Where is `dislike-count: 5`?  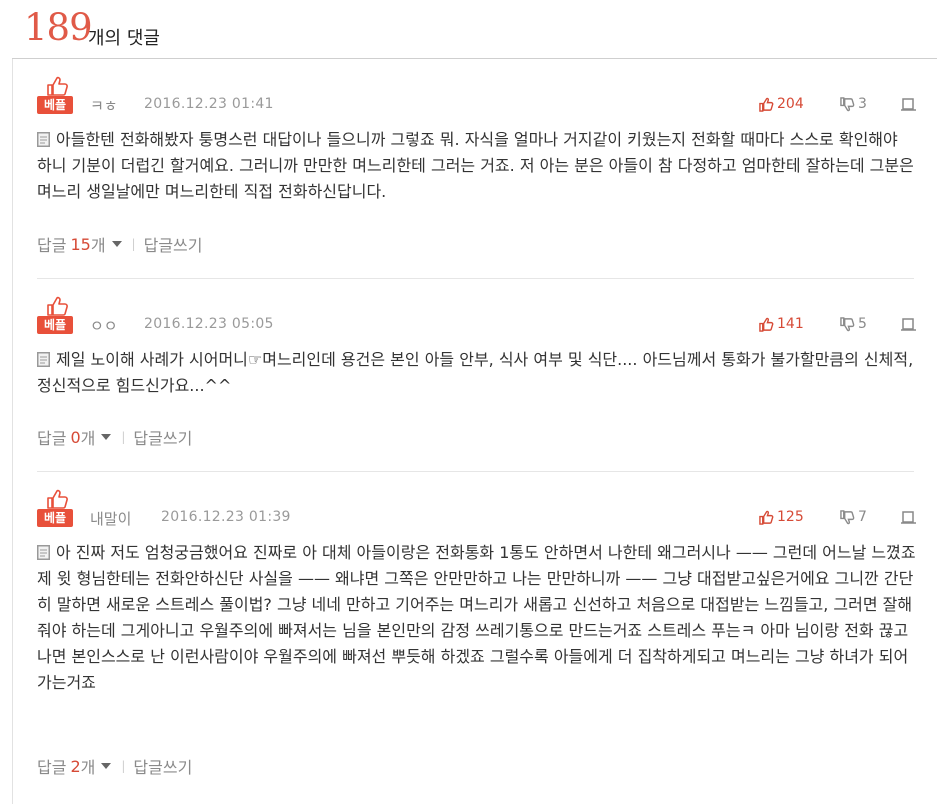 dislike-count: 5 is located at coordinates (862, 324).